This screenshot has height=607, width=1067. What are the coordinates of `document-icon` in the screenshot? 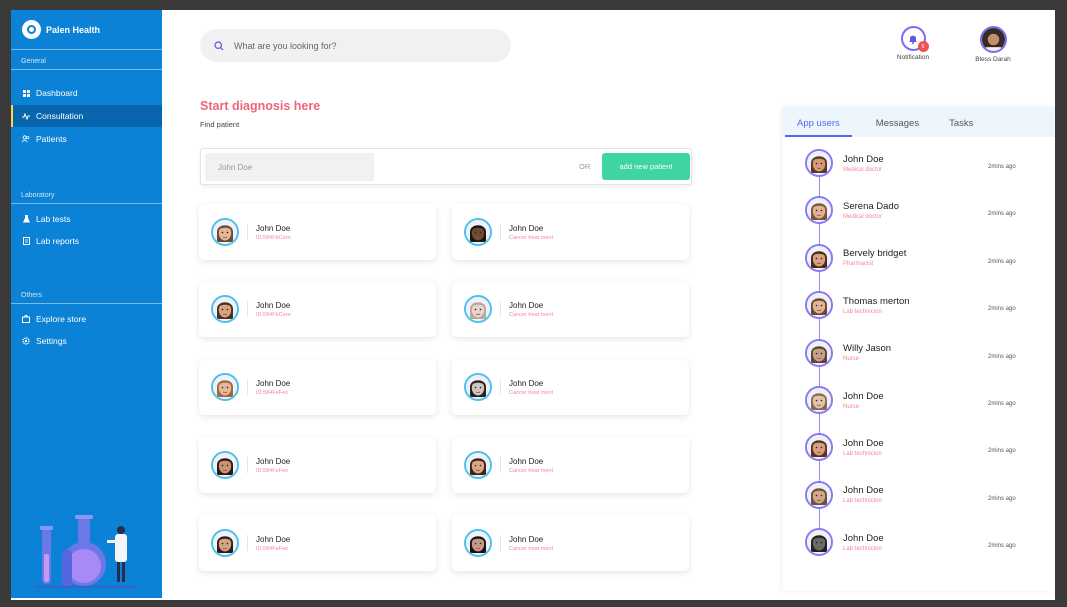 It's located at (26, 241).